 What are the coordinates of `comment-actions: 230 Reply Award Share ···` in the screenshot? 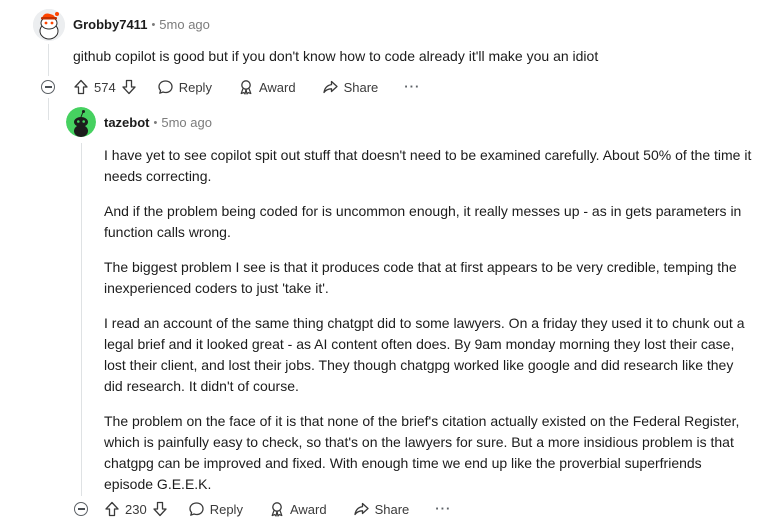 It's located at (277, 509).